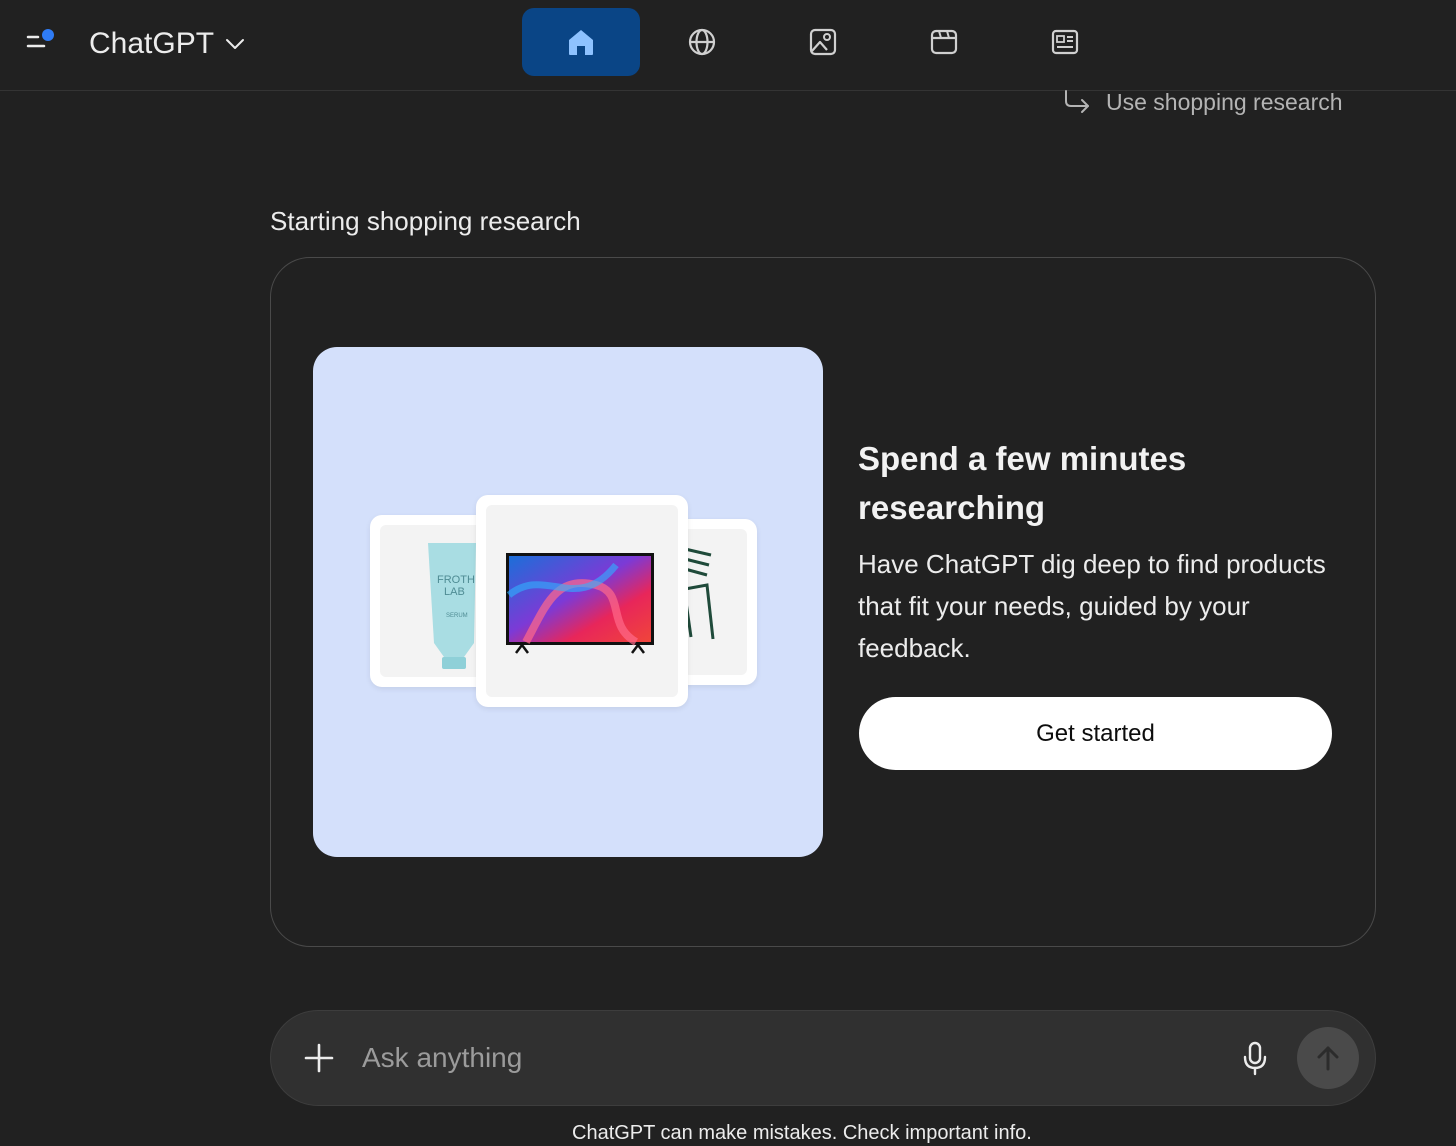  What do you see at coordinates (456, 580) in the screenshot?
I see `svg-text: FROTH` at bounding box center [456, 580].